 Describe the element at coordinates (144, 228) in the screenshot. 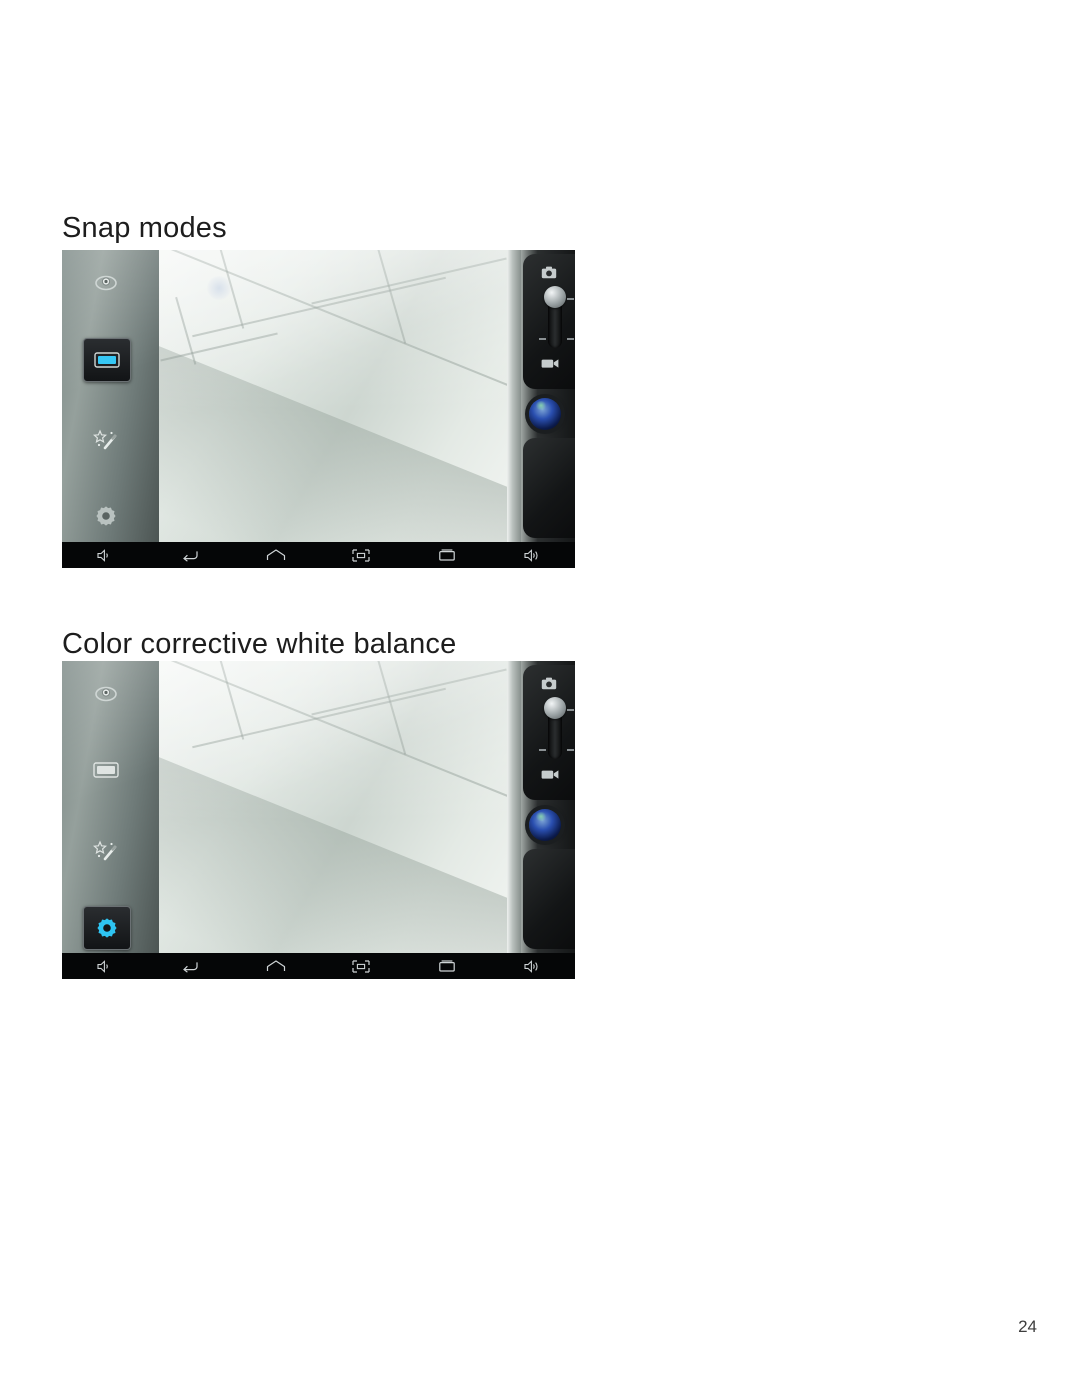

I see `section-heading-snap-modes: Snap modes` at that location.